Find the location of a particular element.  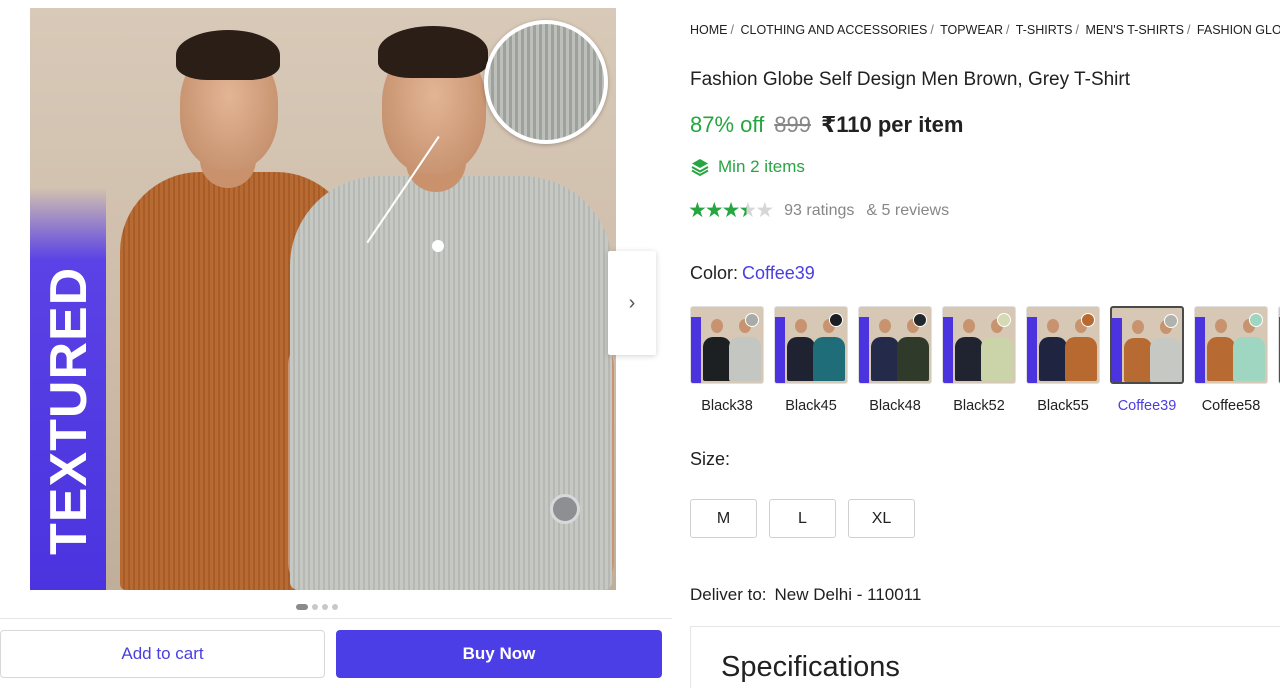

textured-badge: TEXTURED is located at coordinates (69, 410).